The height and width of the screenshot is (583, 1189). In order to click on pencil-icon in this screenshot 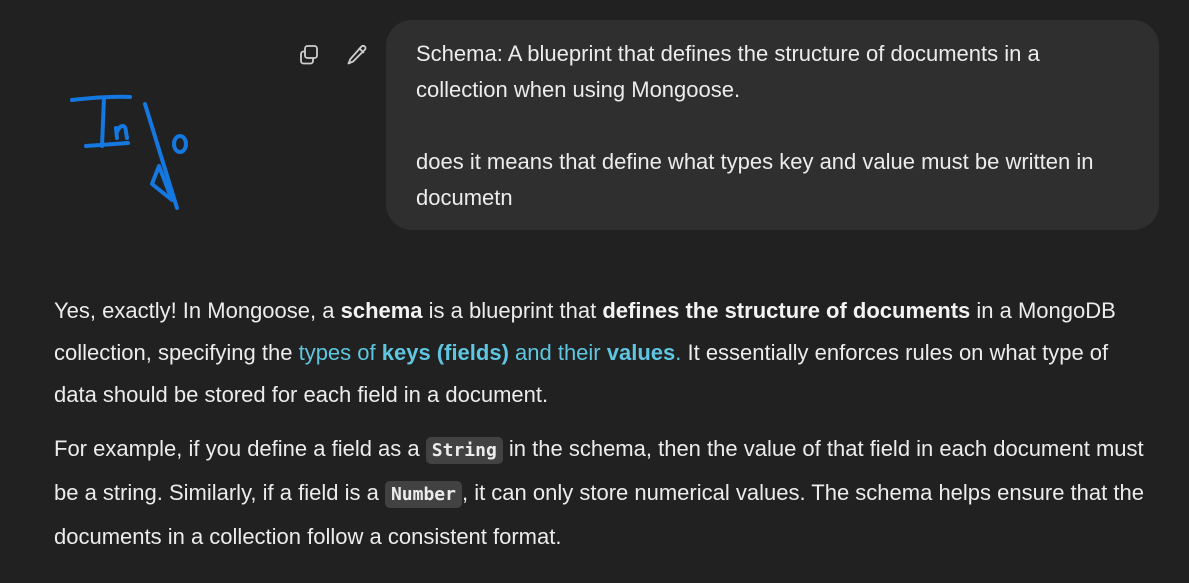, I will do `click(357, 54)`.